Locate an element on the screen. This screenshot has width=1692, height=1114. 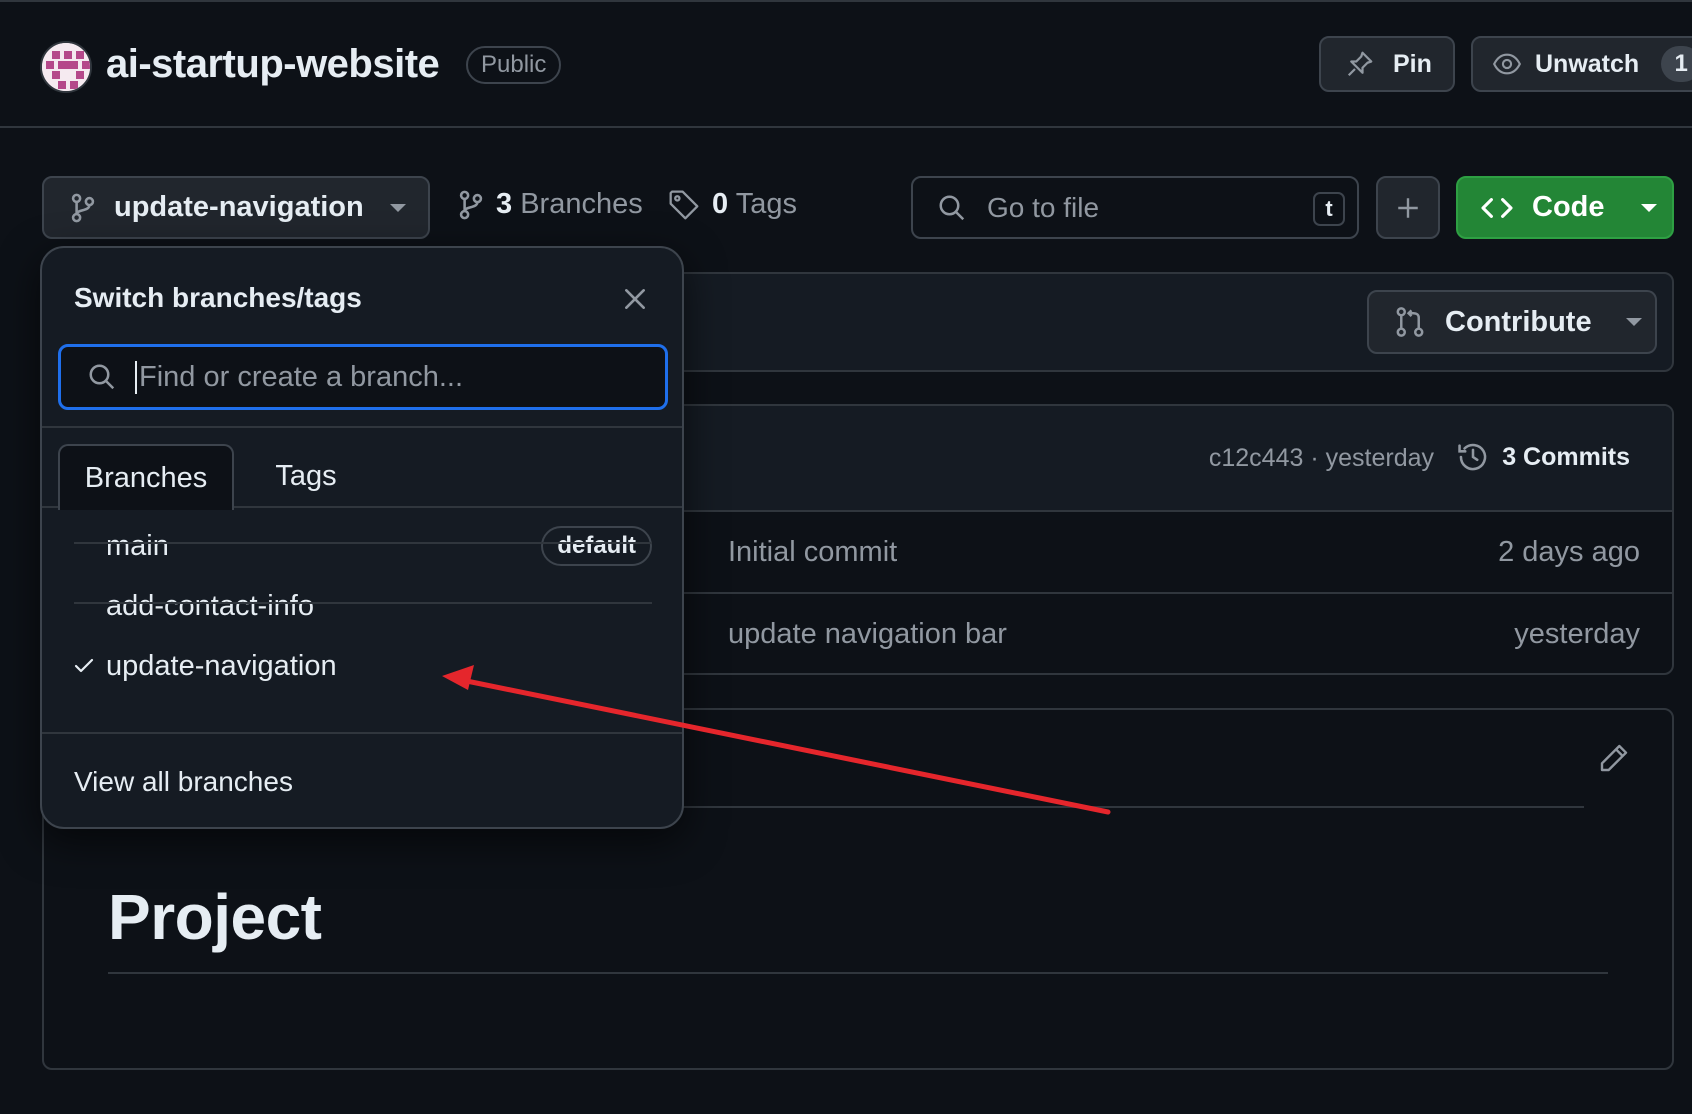
tags-count: 0 is located at coordinates (720, 204).